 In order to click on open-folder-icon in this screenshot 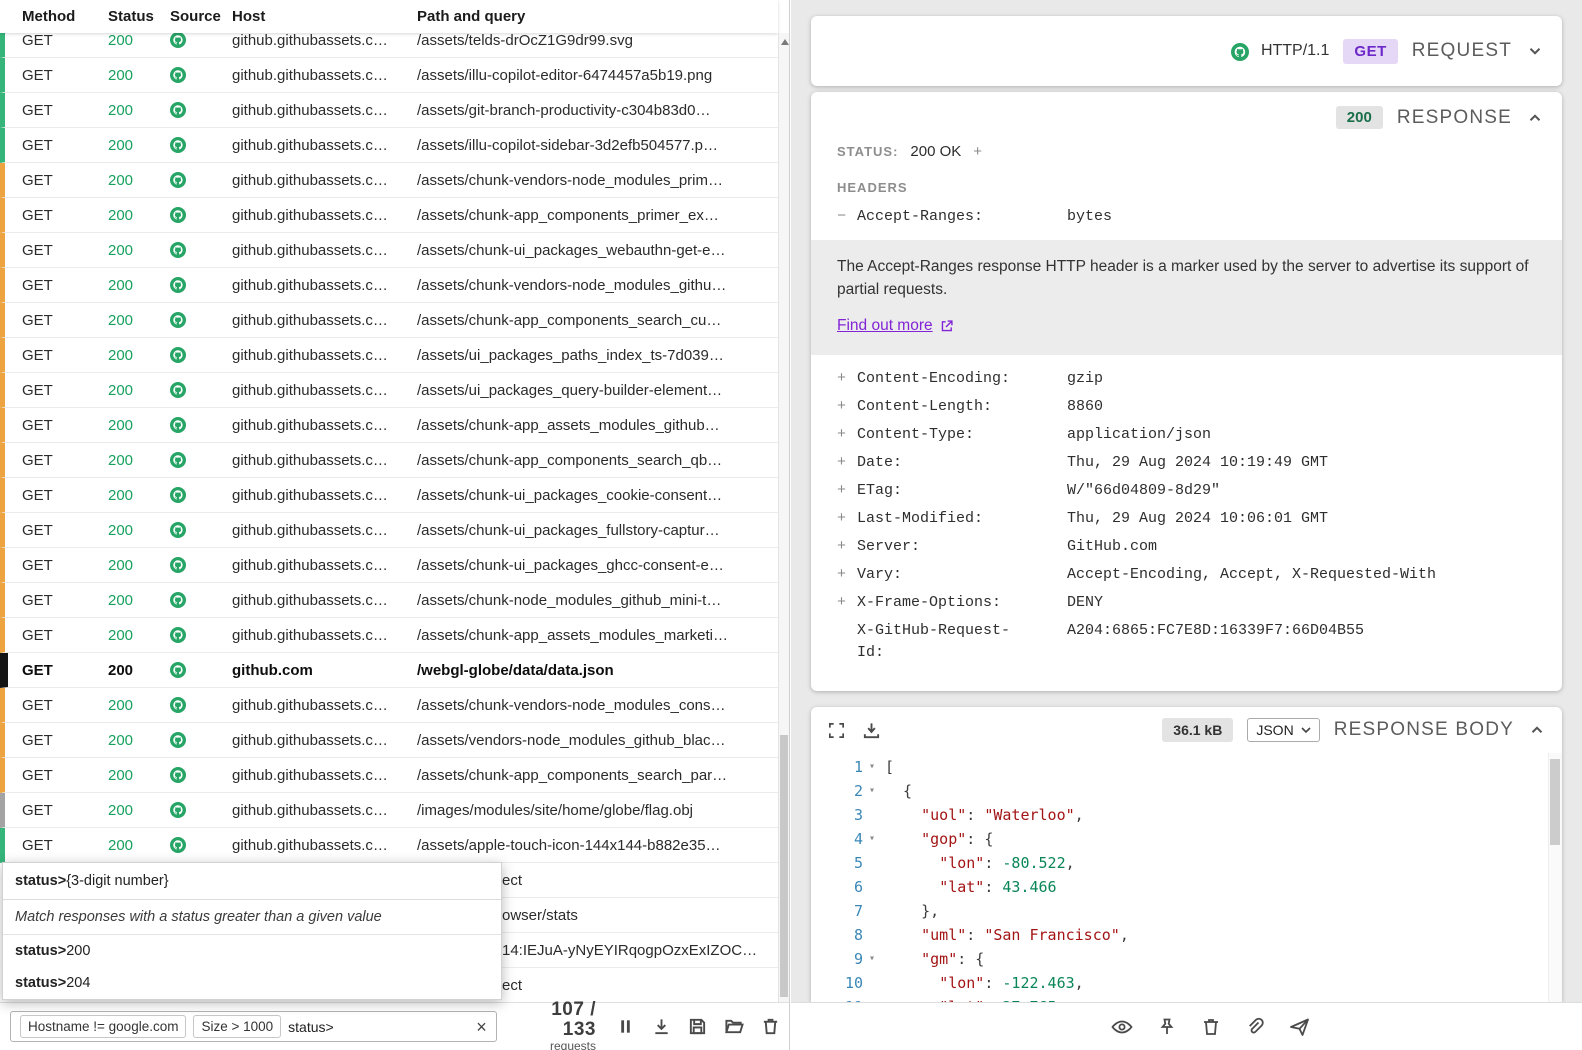, I will do `click(734, 1026)`.